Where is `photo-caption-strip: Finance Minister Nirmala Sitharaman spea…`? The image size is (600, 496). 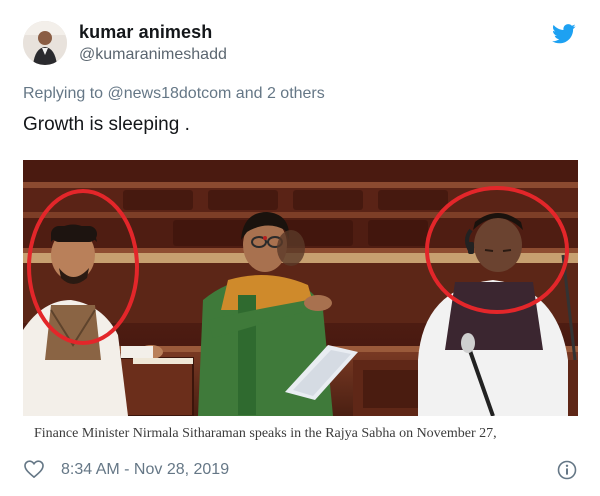
photo-caption-strip: Finance Minister Nirmala Sitharaman spea… is located at coordinates (300, 434).